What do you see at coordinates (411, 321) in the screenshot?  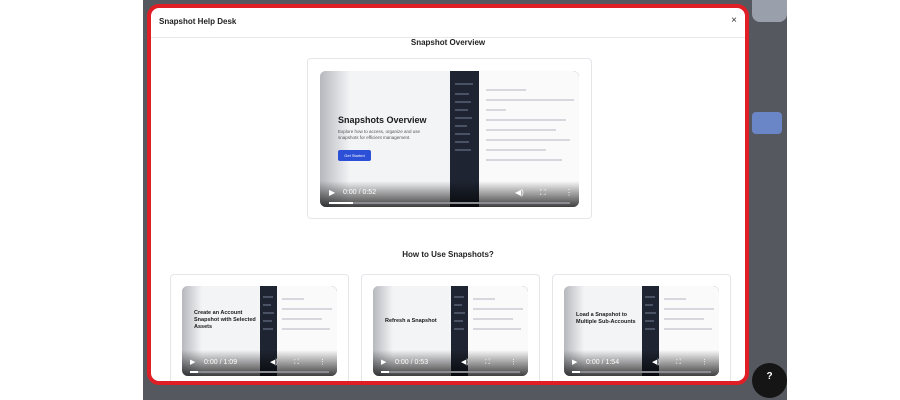 I see `video-thumbnail-heading: Refresh a Snapshot` at bounding box center [411, 321].